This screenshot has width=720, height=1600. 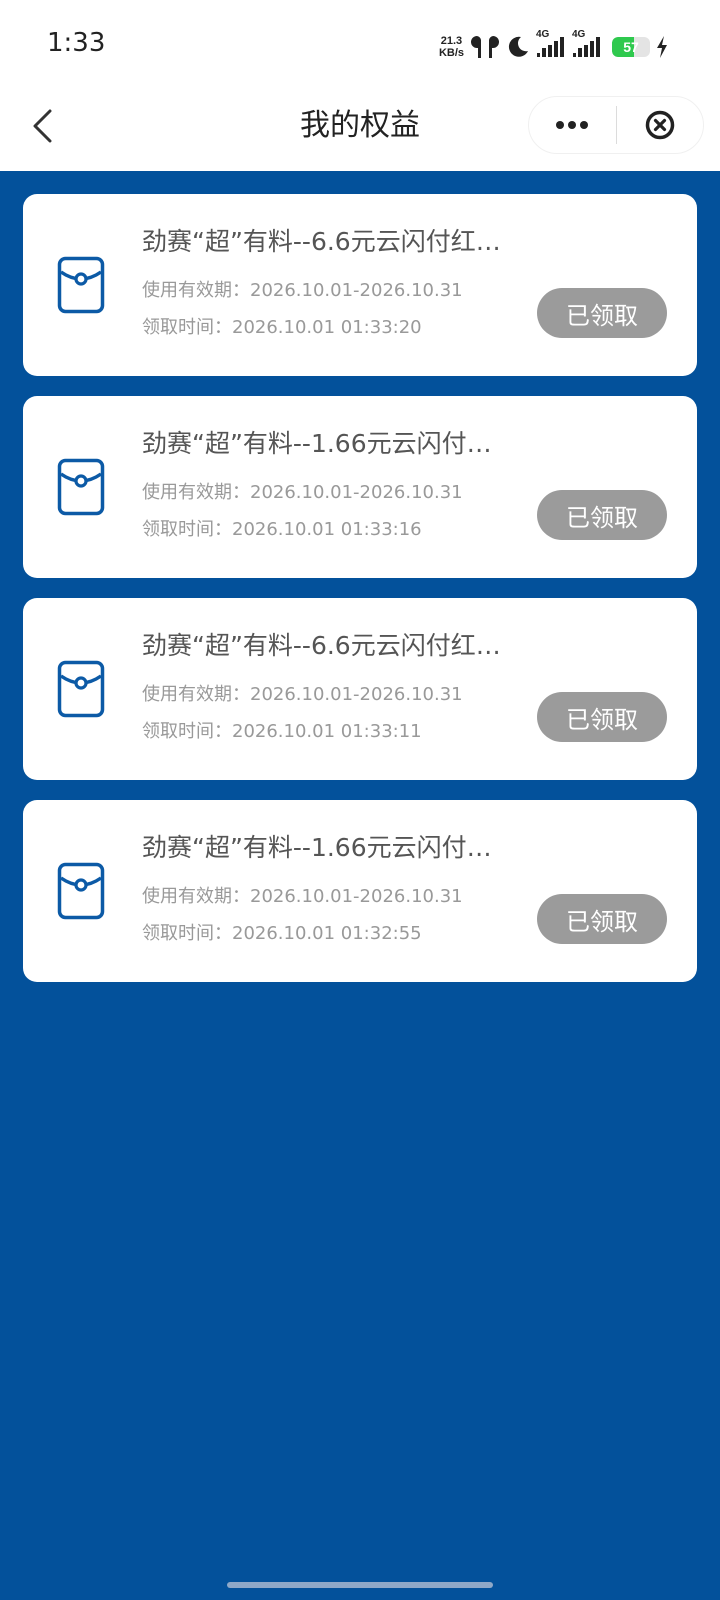 What do you see at coordinates (327, 327) in the screenshot?
I see `claimed-value: 2026.10.01 01:33:20` at bounding box center [327, 327].